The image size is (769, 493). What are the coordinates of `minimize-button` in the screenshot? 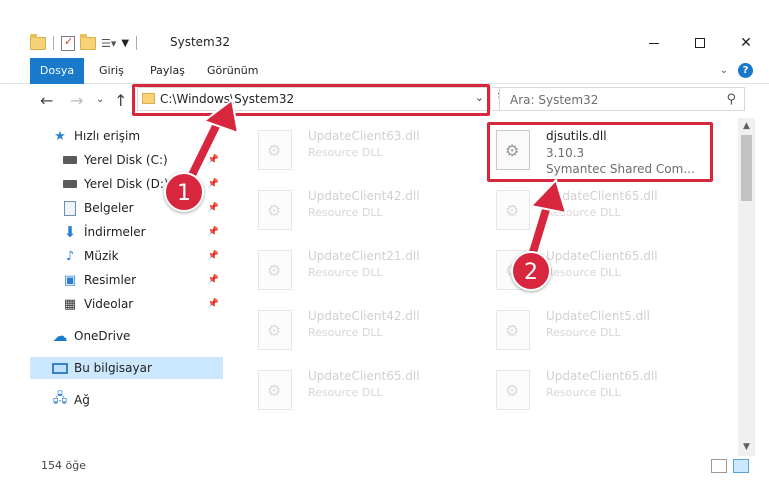 It's located at (654, 43).